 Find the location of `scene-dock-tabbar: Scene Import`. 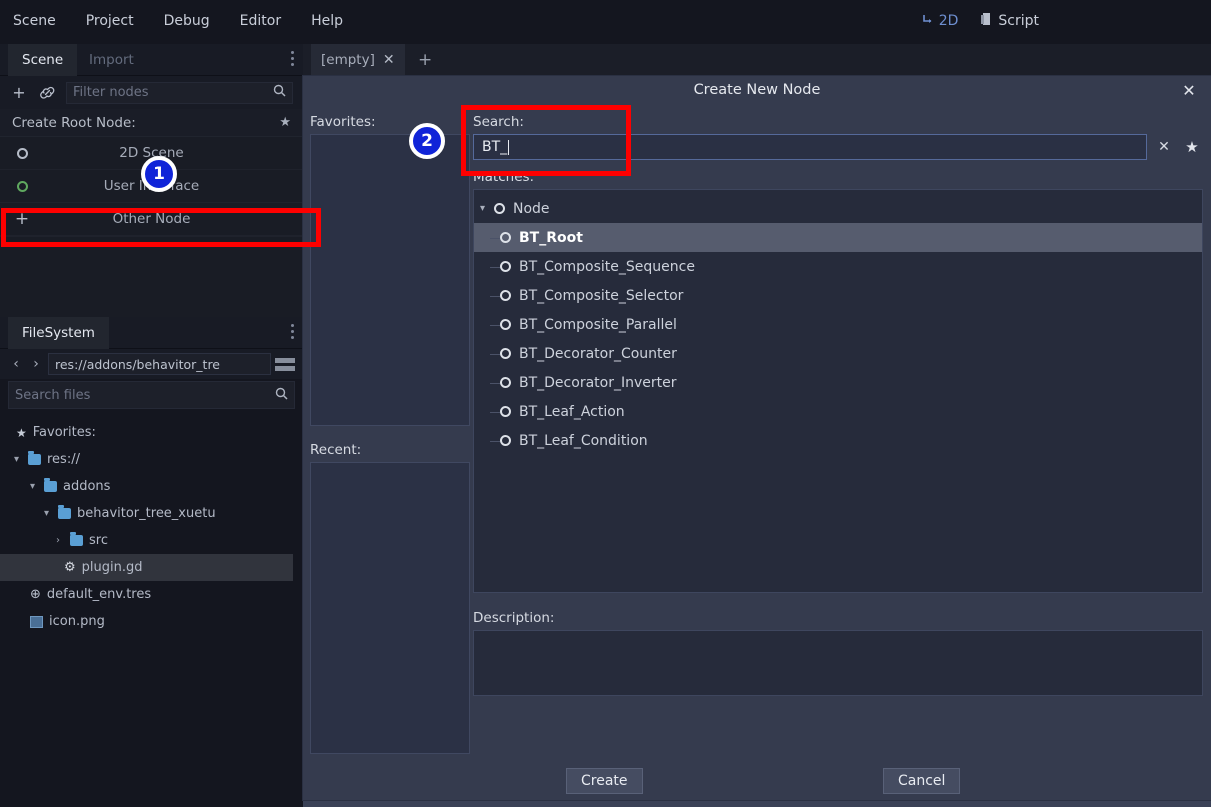

scene-dock-tabbar: Scene Import is located at coordinates (151, 60).